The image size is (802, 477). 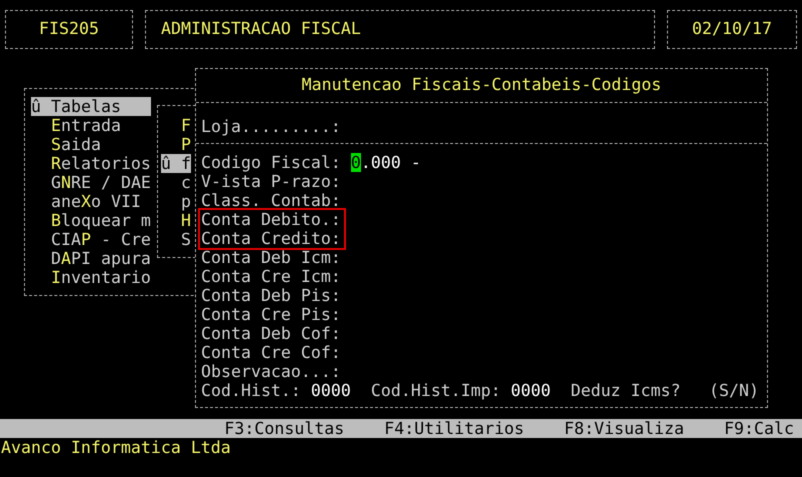 What do you see at coordinates (624, 428) in the screenshot?
I see `function-key: F8:Visualiza` at bounding box center [624, 428].